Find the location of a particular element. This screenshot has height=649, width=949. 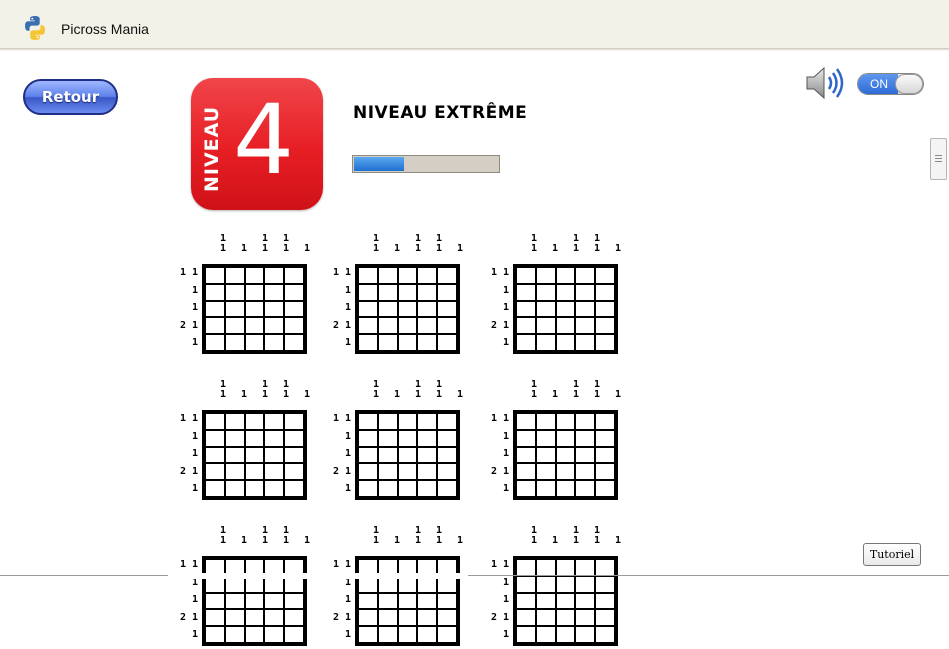

level-badge-number: 4 is located at coordinates (264, 140).